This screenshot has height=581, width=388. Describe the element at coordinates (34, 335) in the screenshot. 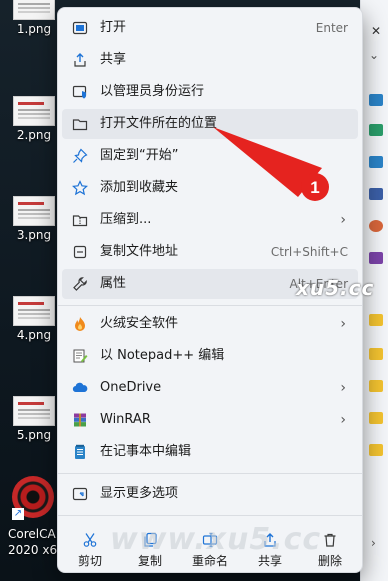

I see `desktop-file-label: 4.png` at that location.